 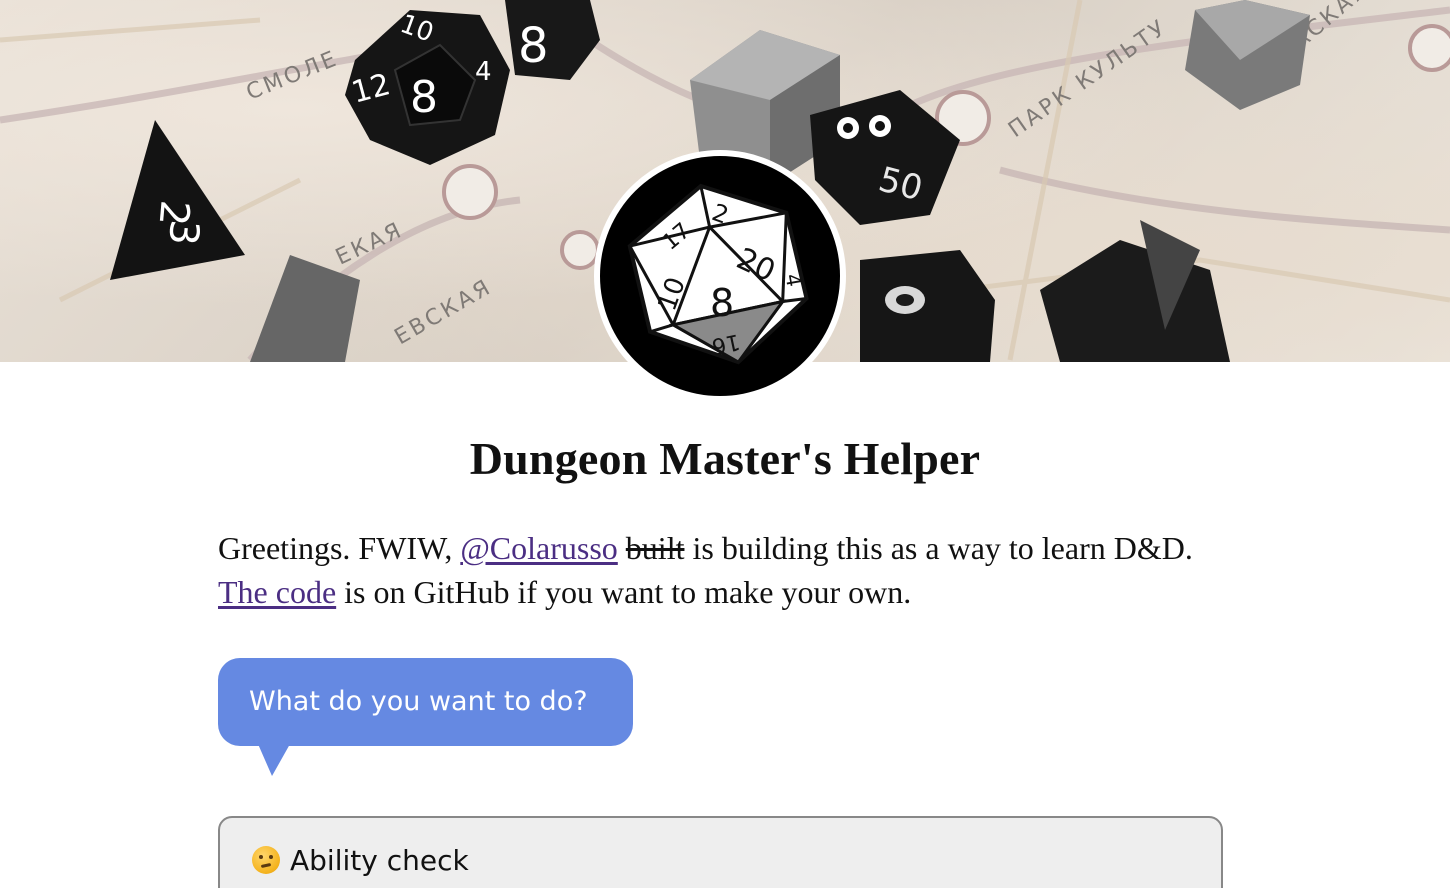 What do you see at coordinates (720, 852) in the screenshot?
I see `option-ability-check: Ability check` at bounding box center [720, 852].